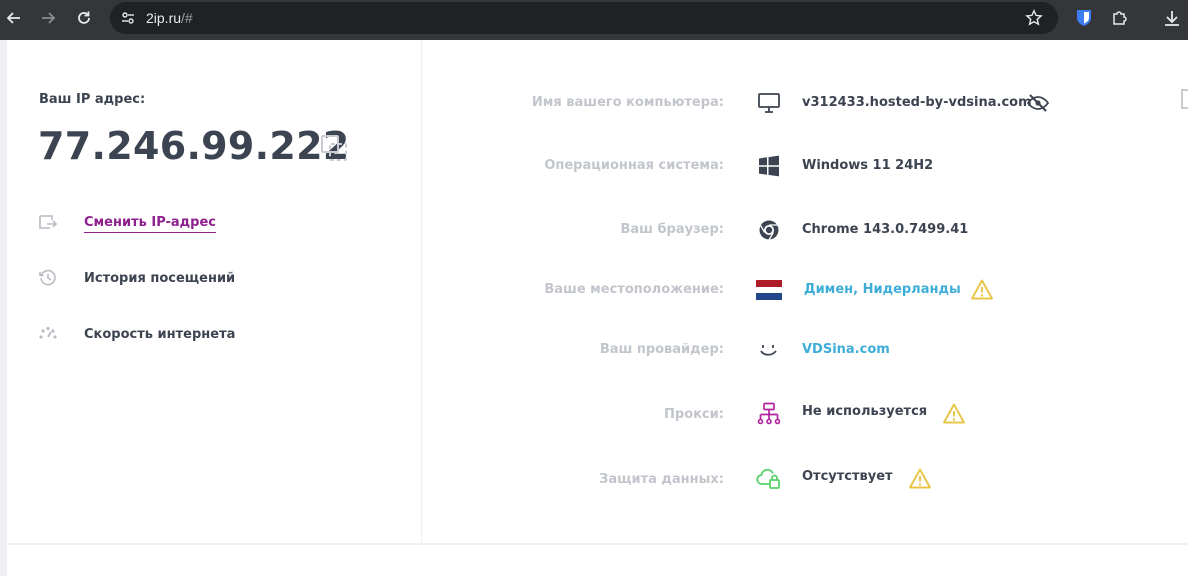  Describe the element at coordinates (627, 102) in the screenshot. I see `computer-name-label: Имя вашего компьютера:` at that location.